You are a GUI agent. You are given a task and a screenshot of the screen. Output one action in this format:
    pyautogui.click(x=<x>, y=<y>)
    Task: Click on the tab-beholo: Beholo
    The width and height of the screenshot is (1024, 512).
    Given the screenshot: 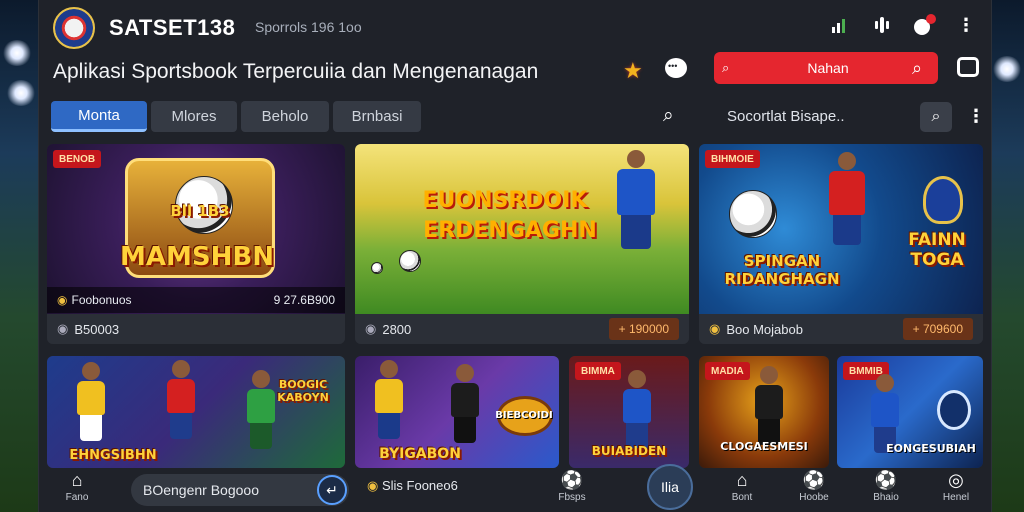 What is the action you would take?
    pyautogui.click(x=285, y=116)
    